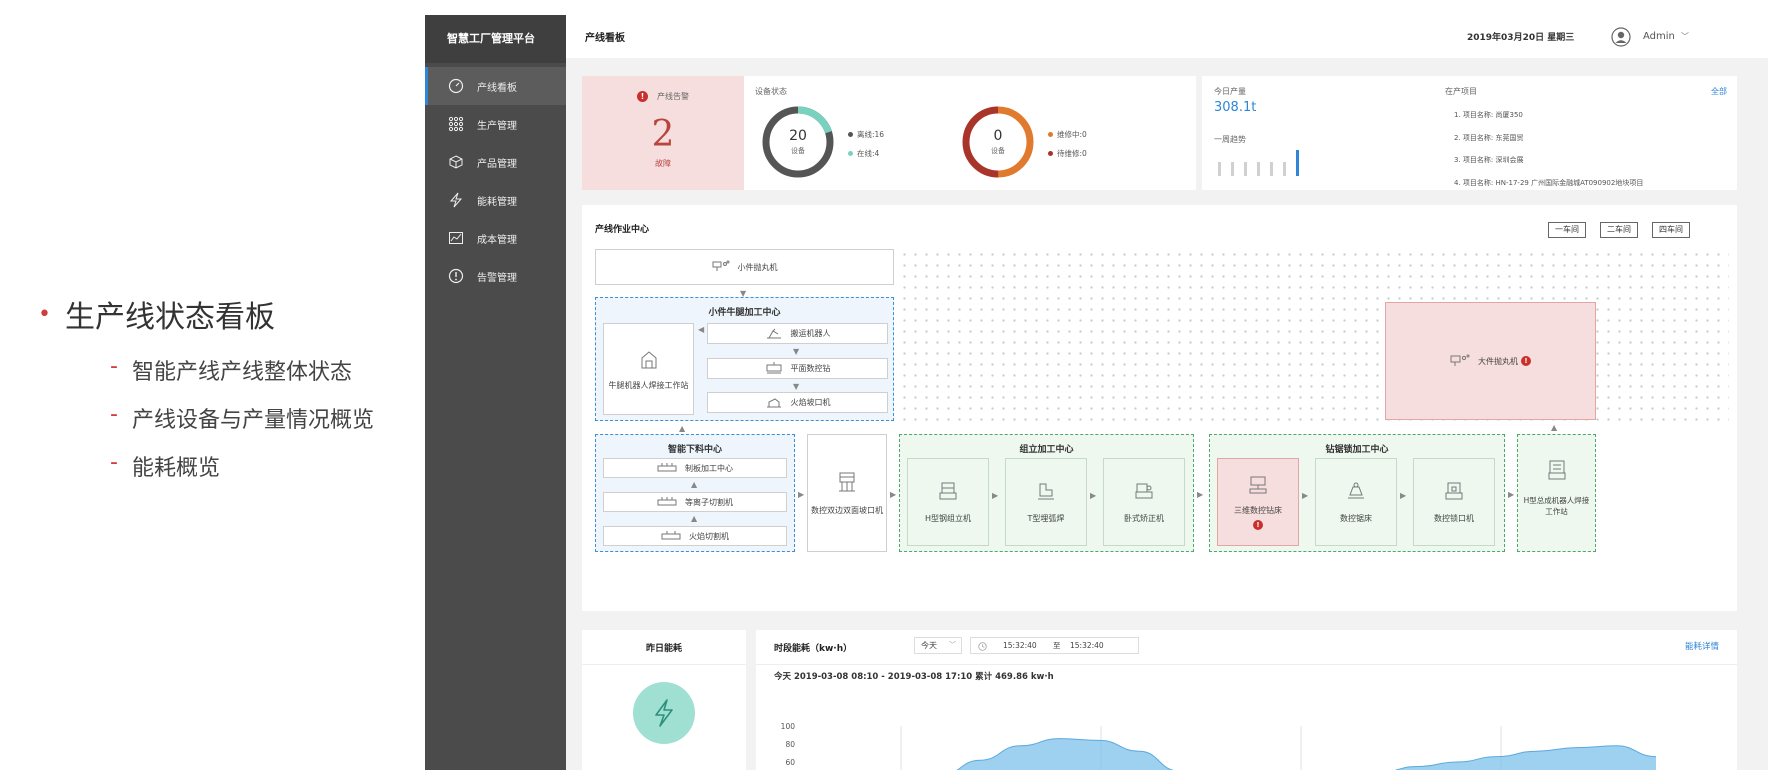 Image resolution: width=1768 pixels, height=784 pixels. I want to click on box-label: 三维数控钻床, so click(1258, 510).